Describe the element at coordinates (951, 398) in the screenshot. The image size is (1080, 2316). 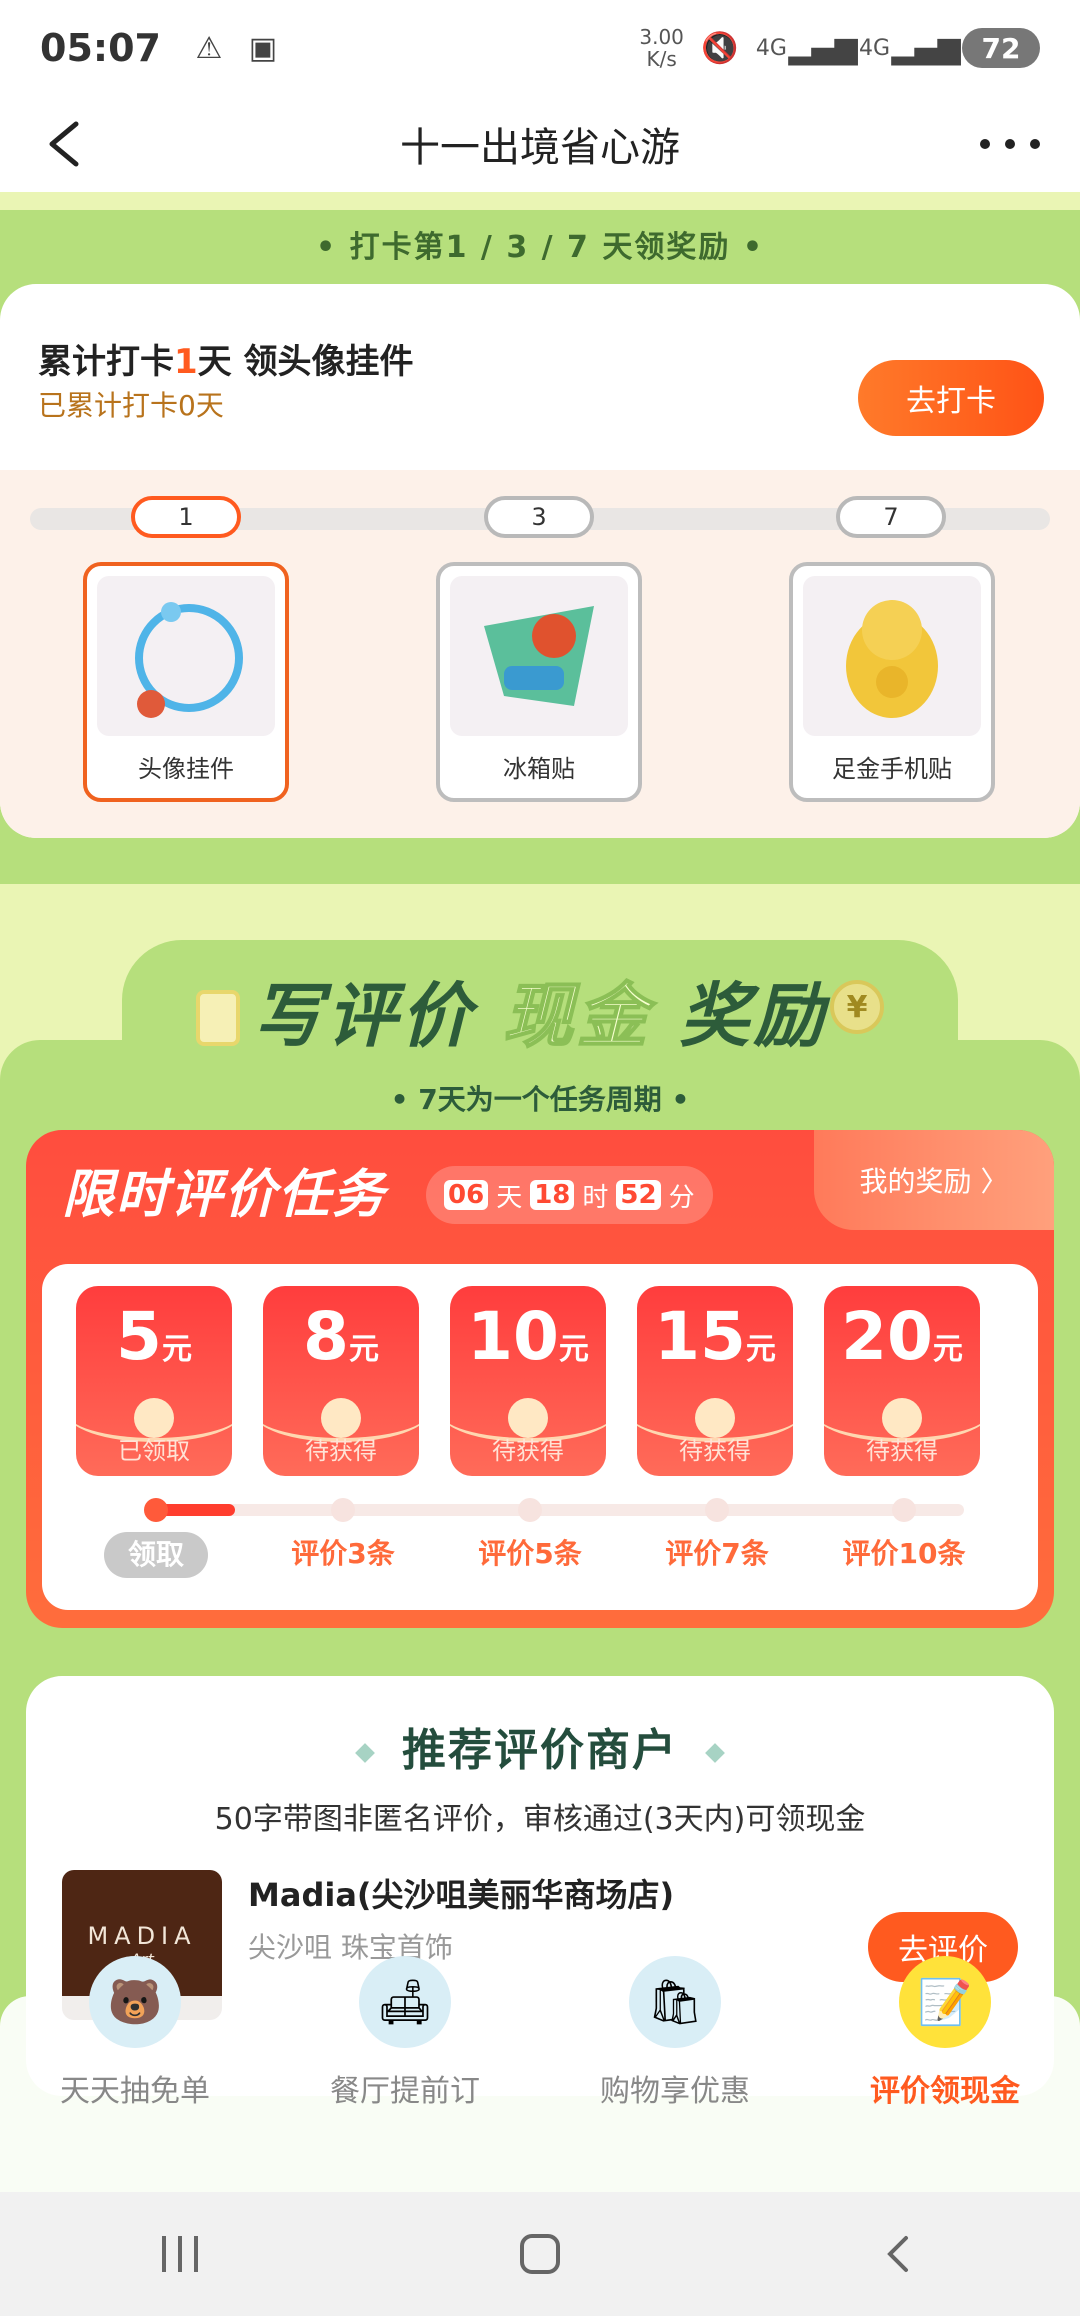
I see `checkin-button: 去打卡` at that location.